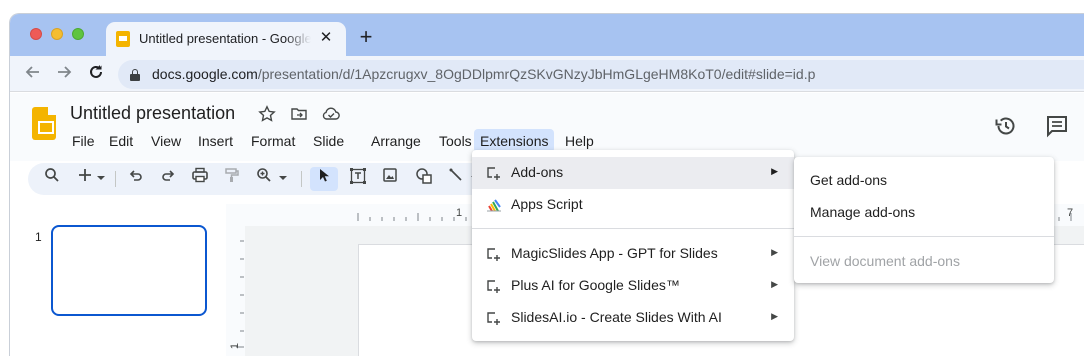  Describe the element at coordinates (390, 179) in the screenshot. I see `insert-image-icon` at that location.